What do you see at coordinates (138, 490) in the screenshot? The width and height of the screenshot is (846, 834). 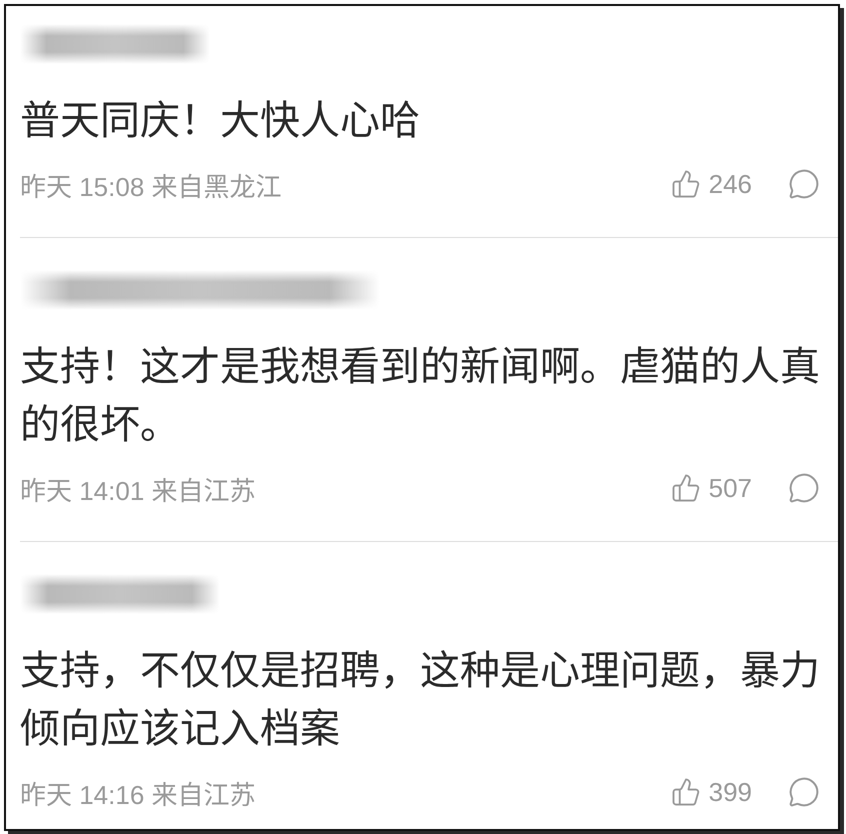 I see `comment-meta: 昨天 14:01 来自江苏` at bounding box center [138, 490].